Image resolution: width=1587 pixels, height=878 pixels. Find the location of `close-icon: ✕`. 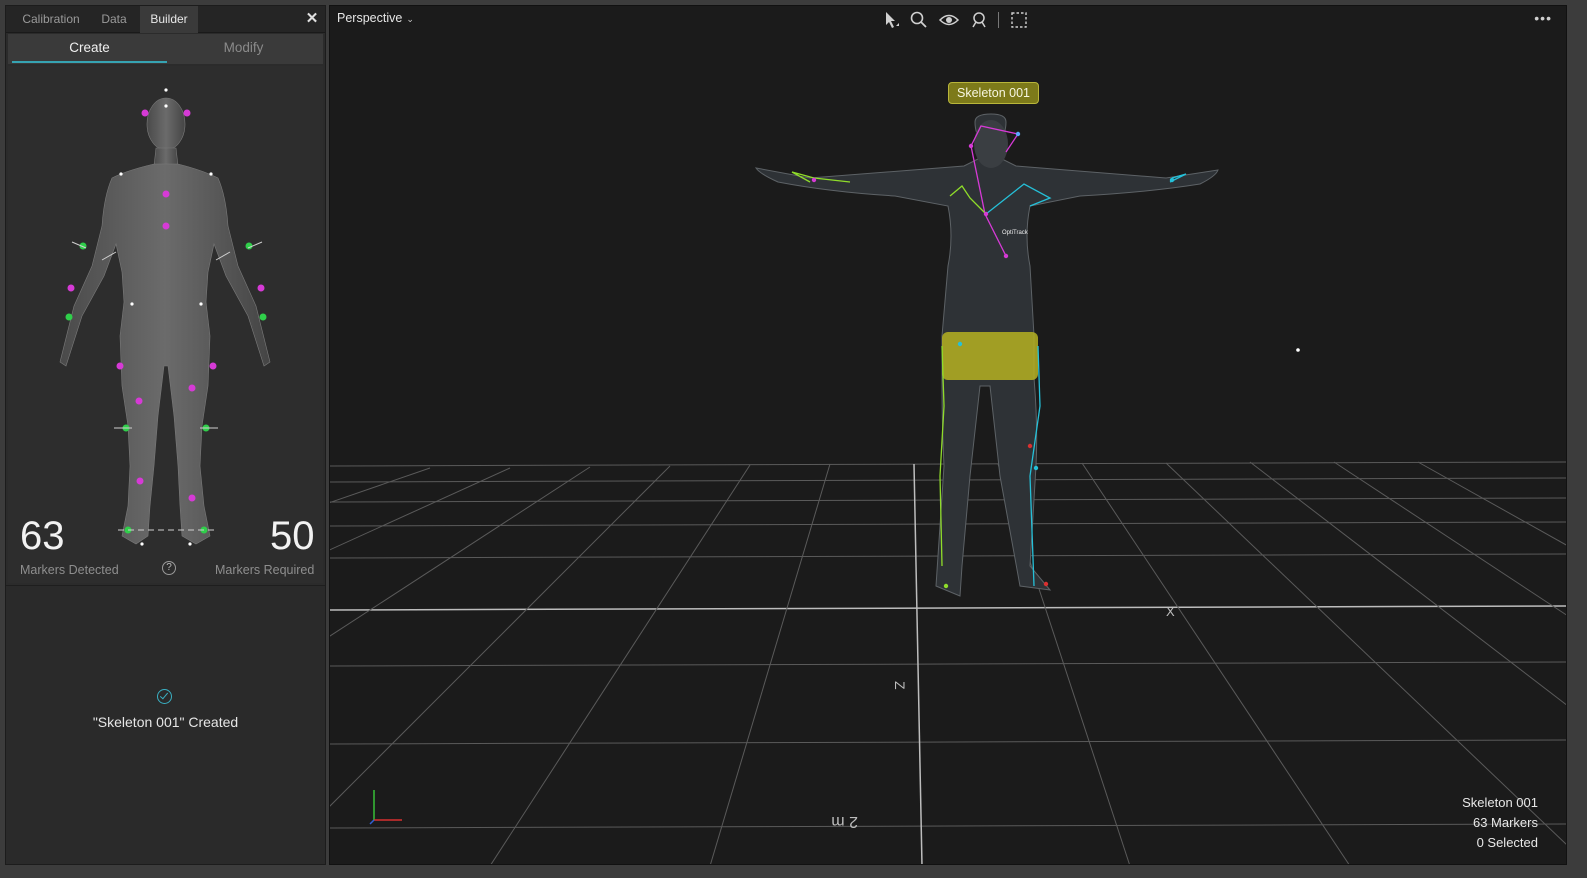

close-icon: ✕ is located at coordinates (312, 19).